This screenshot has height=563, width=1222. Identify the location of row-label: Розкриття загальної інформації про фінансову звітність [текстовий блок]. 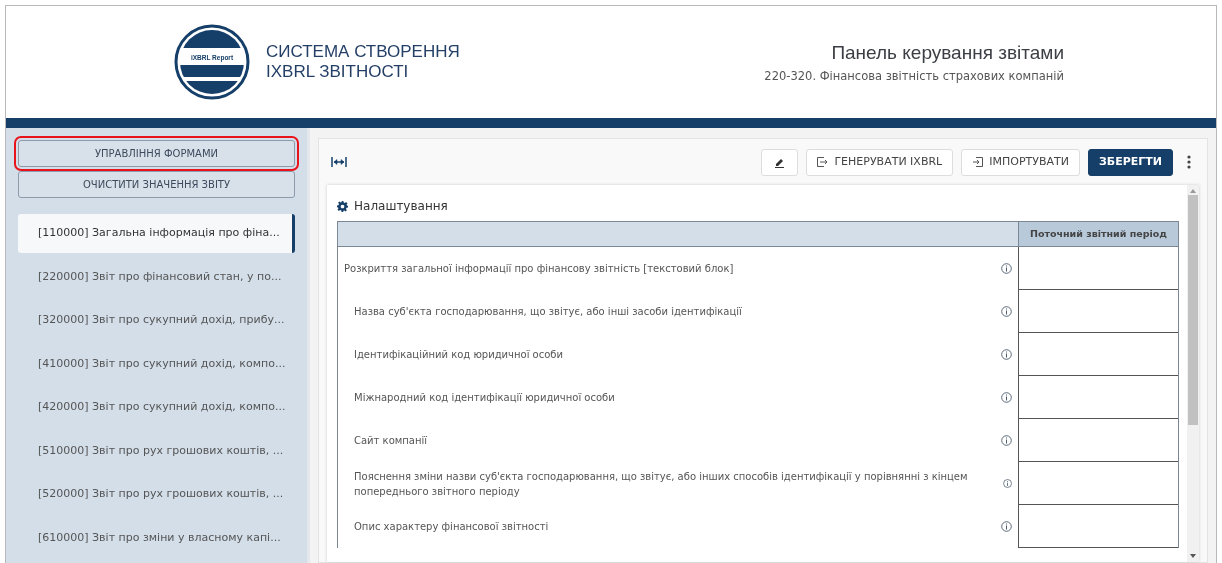
(539, 269).